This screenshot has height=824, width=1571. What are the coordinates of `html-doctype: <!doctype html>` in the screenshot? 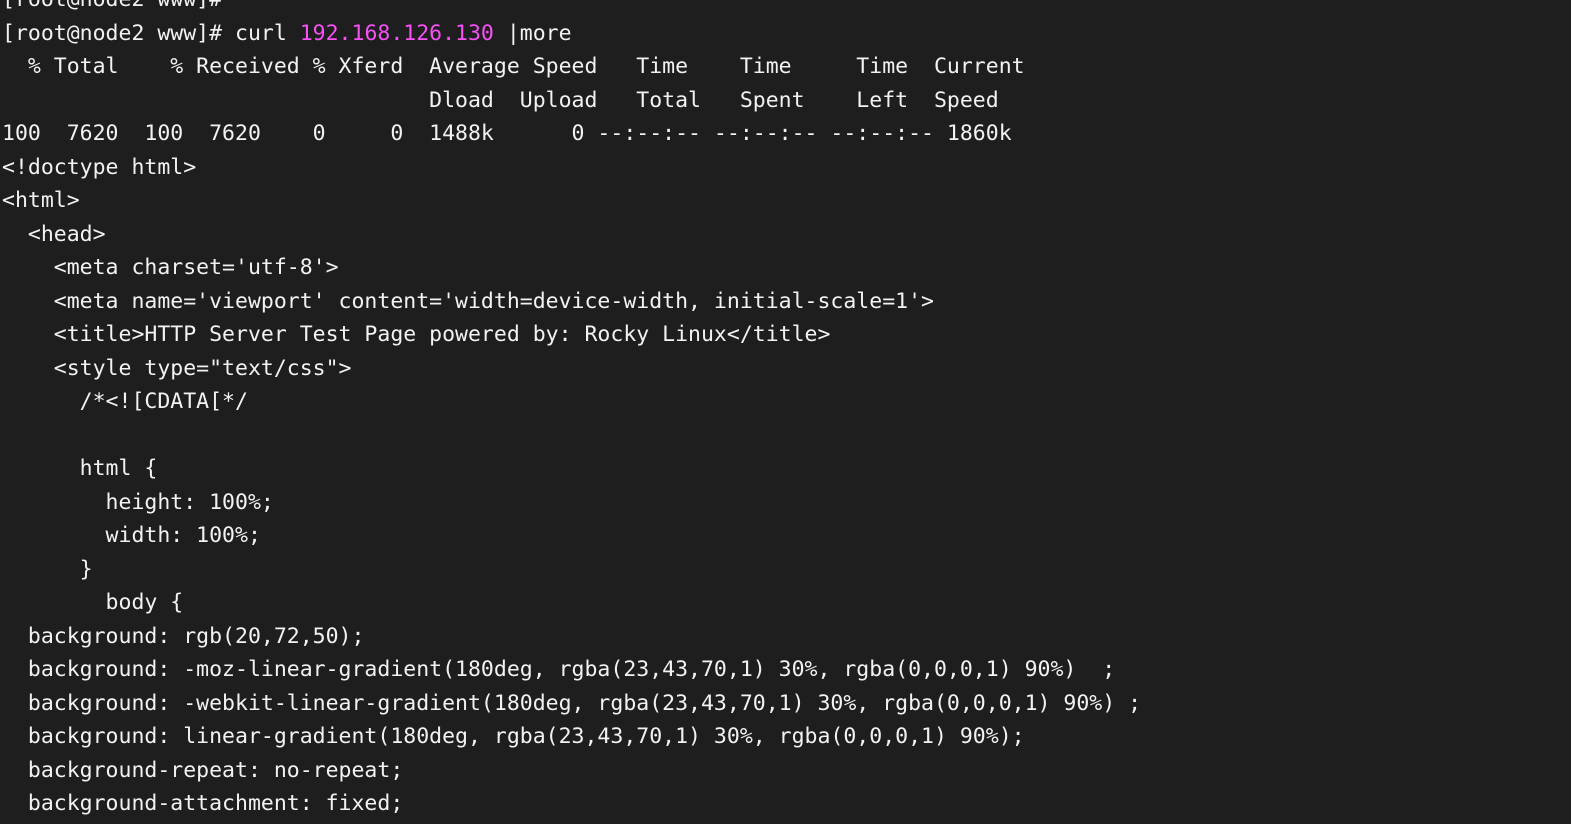 It's located at (785, 168).